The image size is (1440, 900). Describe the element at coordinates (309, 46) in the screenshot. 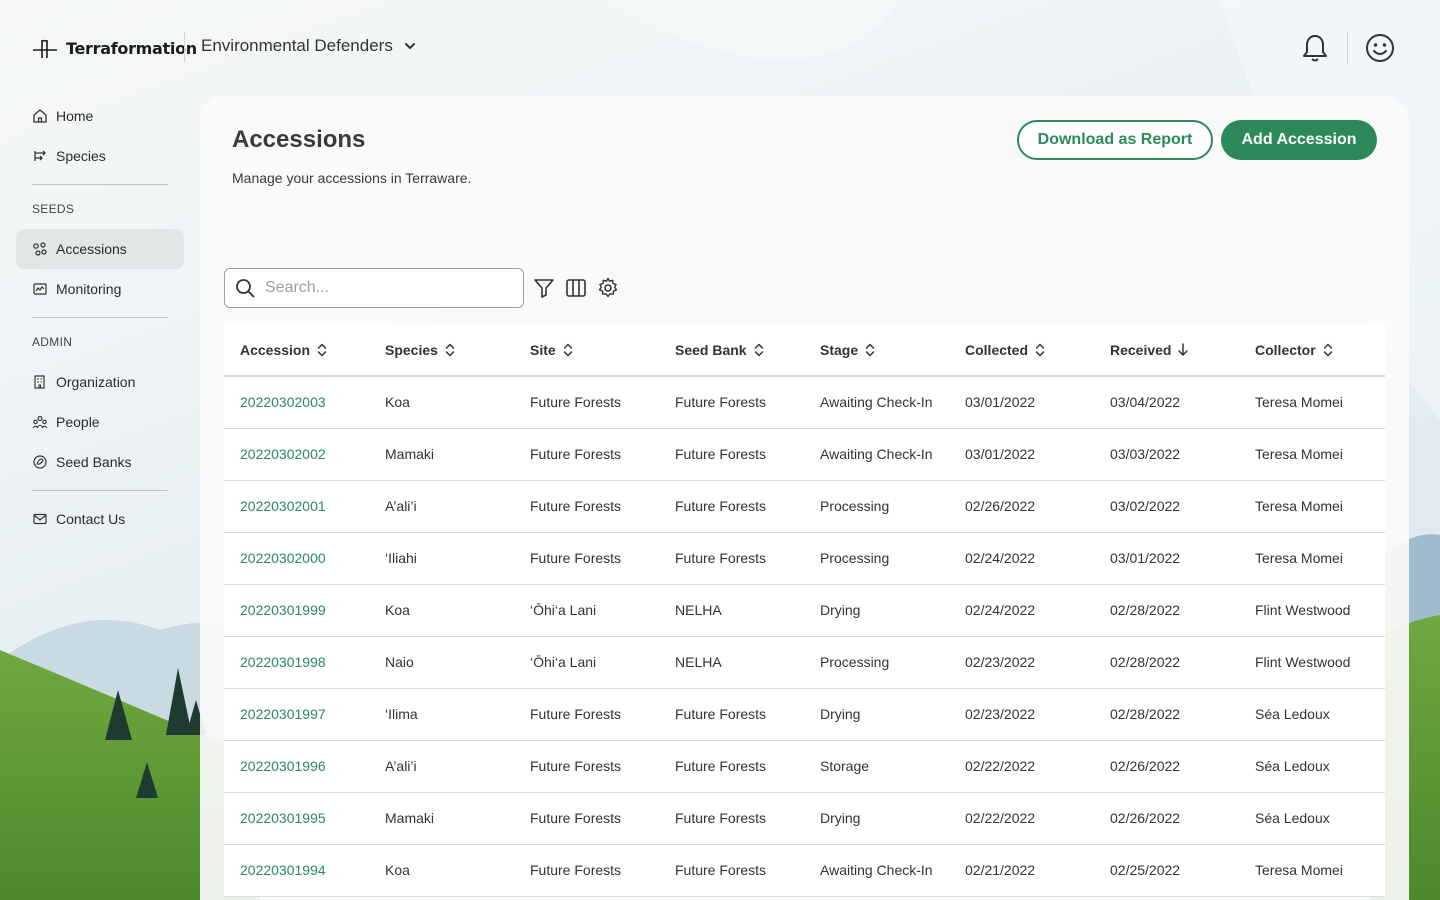

I see `organization-selector: Environmental Defenders` at that location.